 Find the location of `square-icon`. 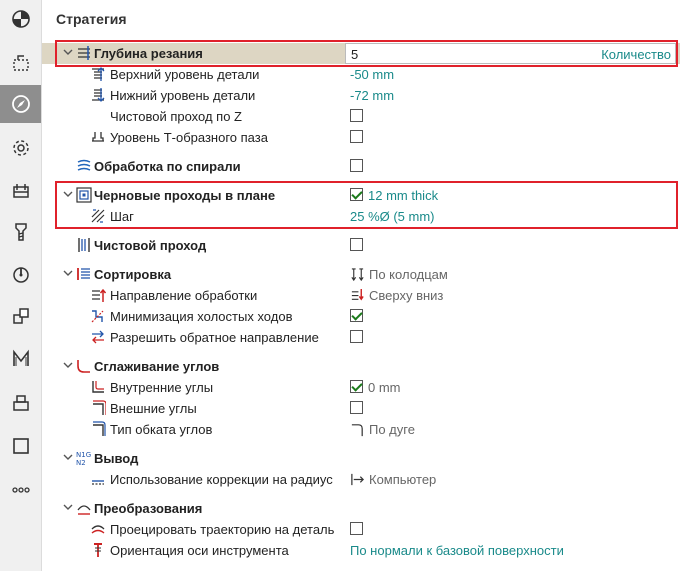

square-icon is located at coordinates (20, 446).